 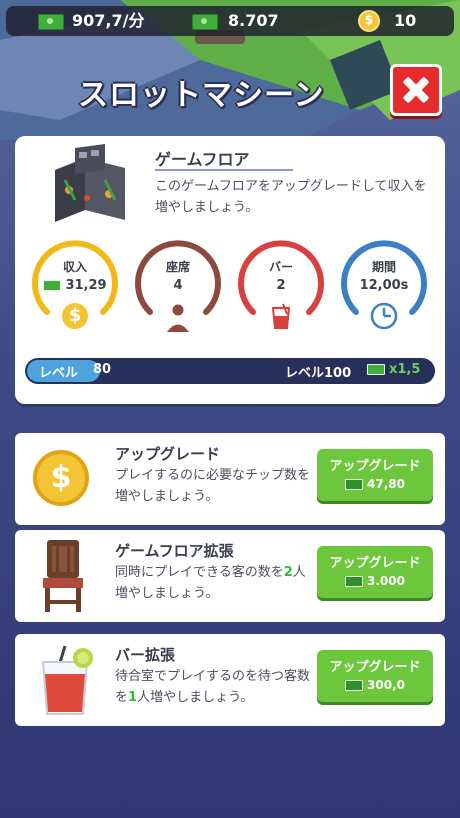 What do you see at coordinates (108, 20) in the screenshot?
I see `income-rate: 907,7/分` at bounding box center [108, 20].